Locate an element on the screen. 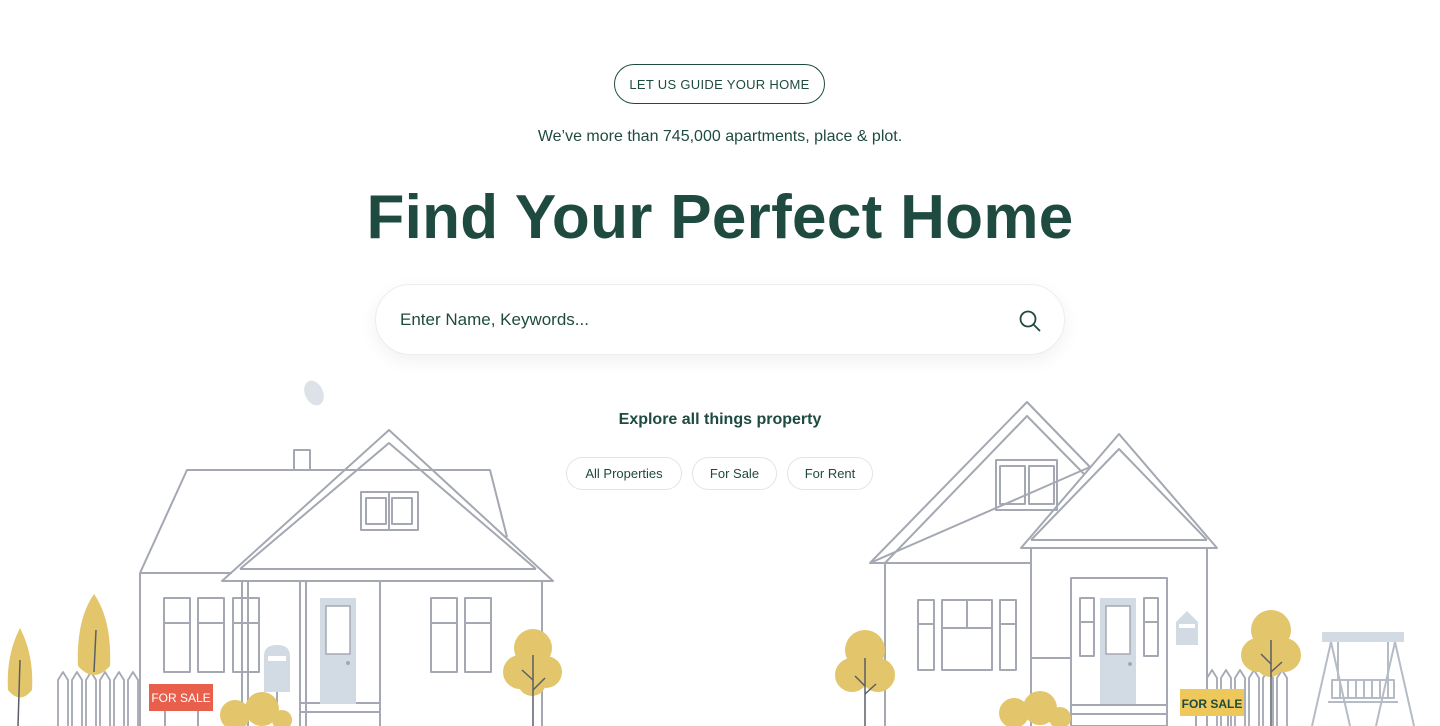 This screenshot has height=726, width=1440. tab-for-rent: For Rent is located at coordinates (830, 473).